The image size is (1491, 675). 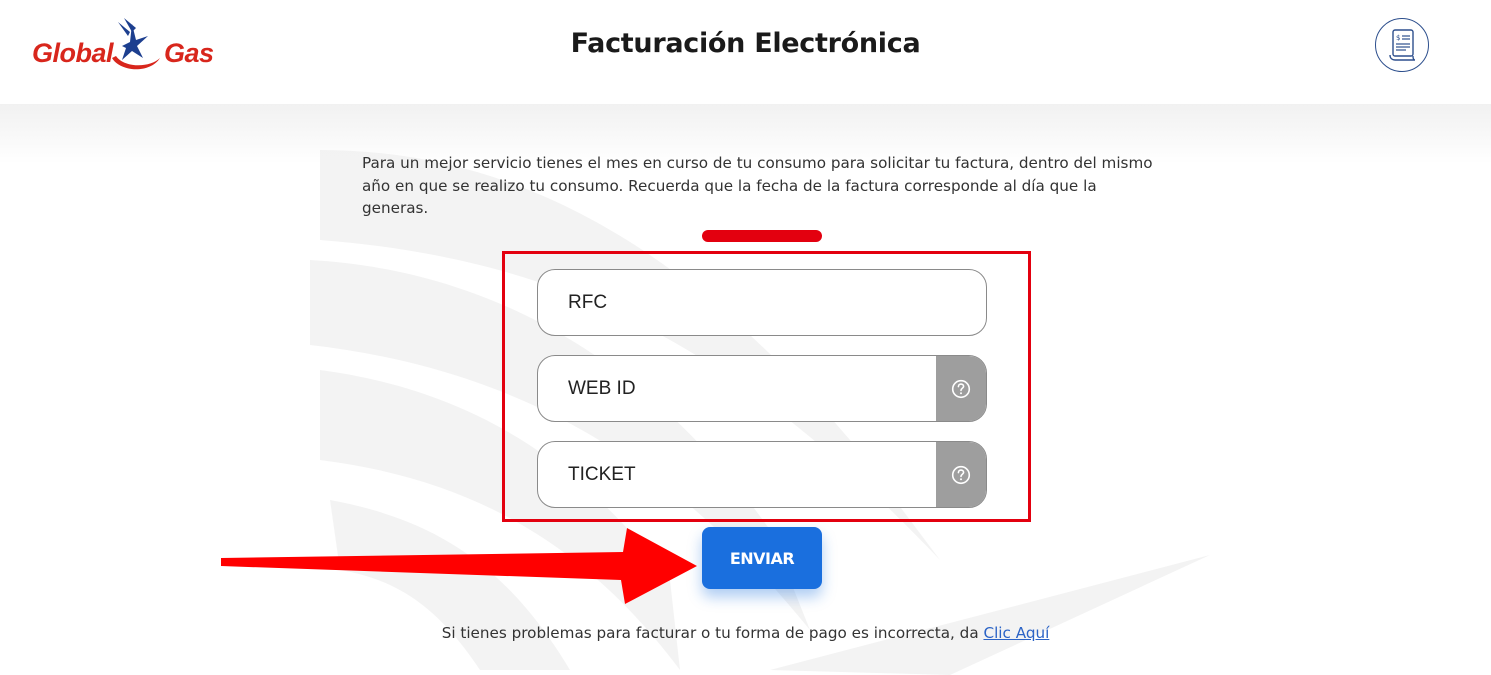 What do you see at coordinates (738, 388) in the screenshot?
I see `web-id-input` at bounding box center [738, 388].